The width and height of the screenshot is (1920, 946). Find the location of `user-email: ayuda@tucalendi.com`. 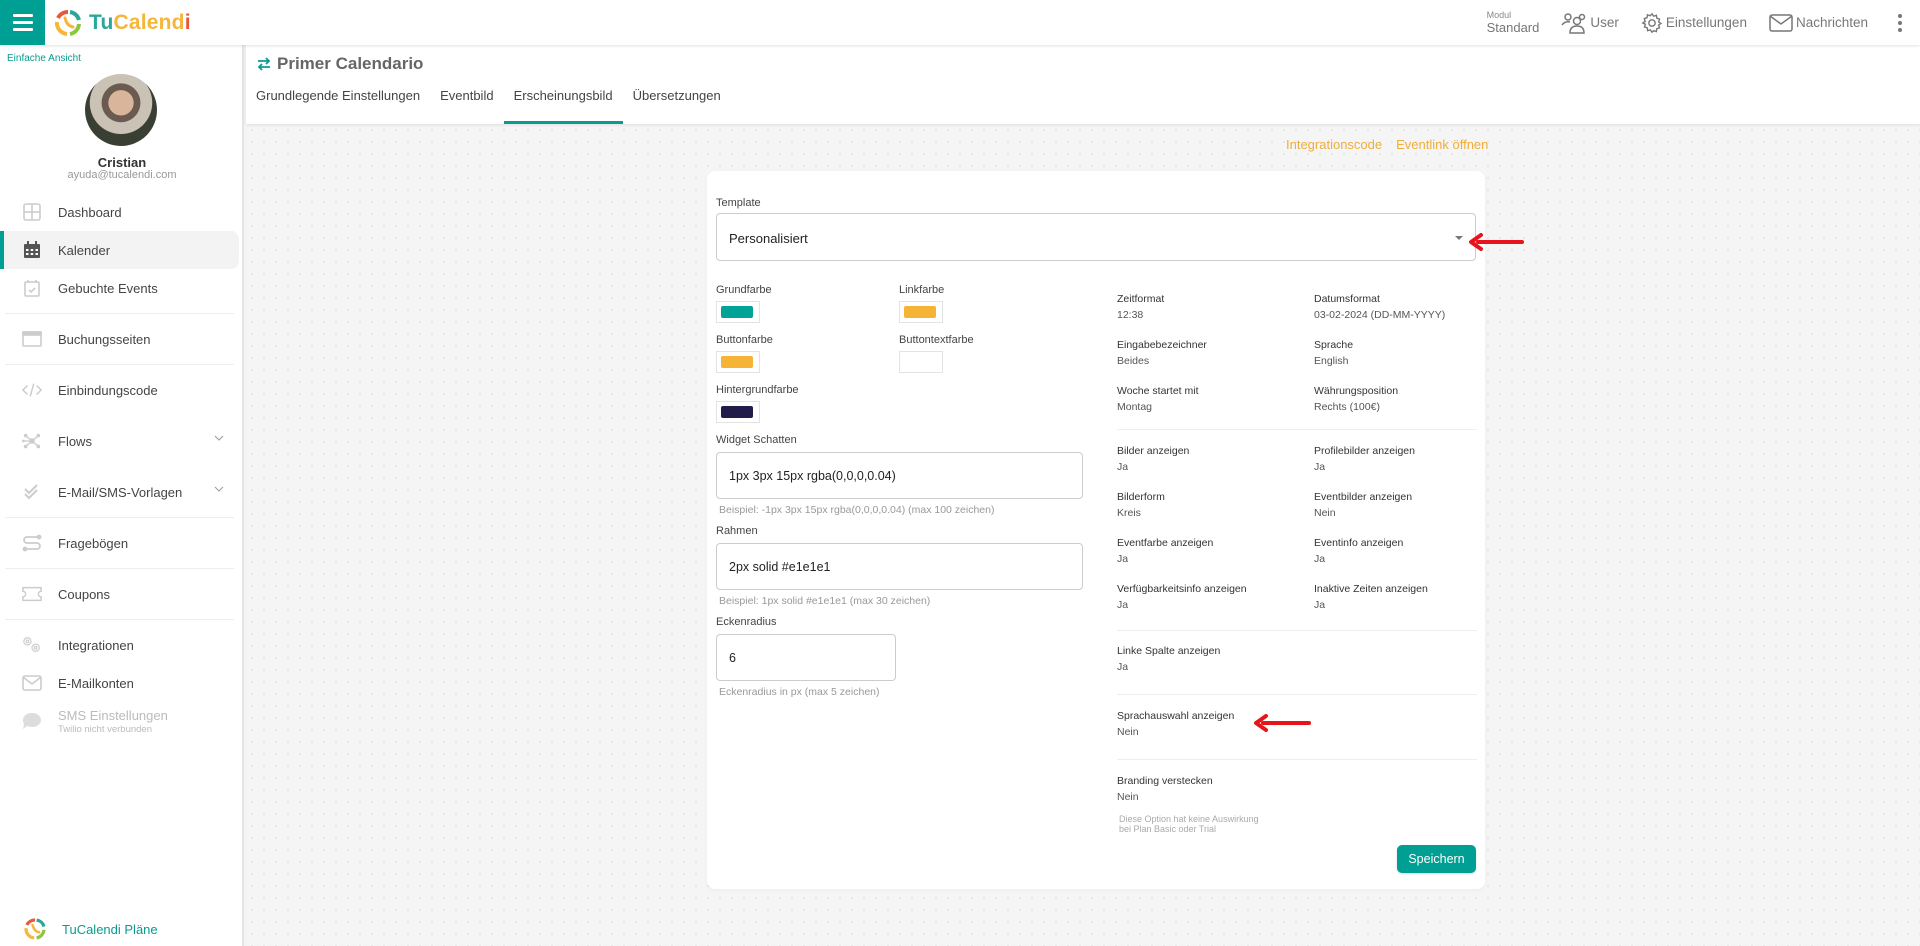

user-email: ayuda@tucalendi.com is located at coordinates (122, 175).